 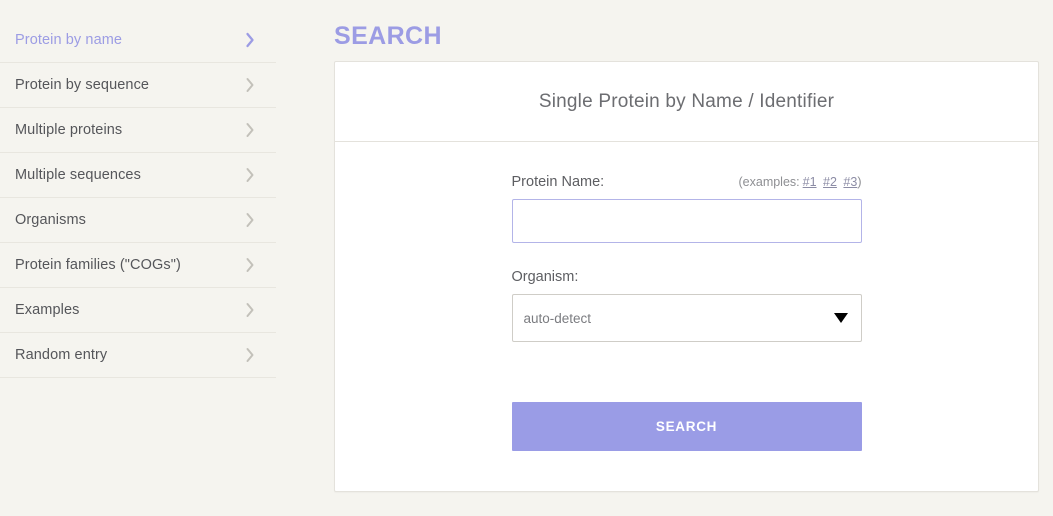 What do you see at coordinates (69, 40) in the screenshot?
I see `sidebar-item-label: Protein by name` at bounding box center [69, 40].